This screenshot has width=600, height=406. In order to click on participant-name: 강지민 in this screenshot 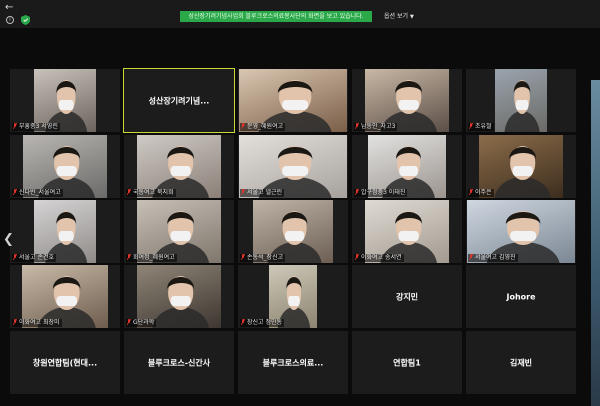, I will do `click(407, 296)`.